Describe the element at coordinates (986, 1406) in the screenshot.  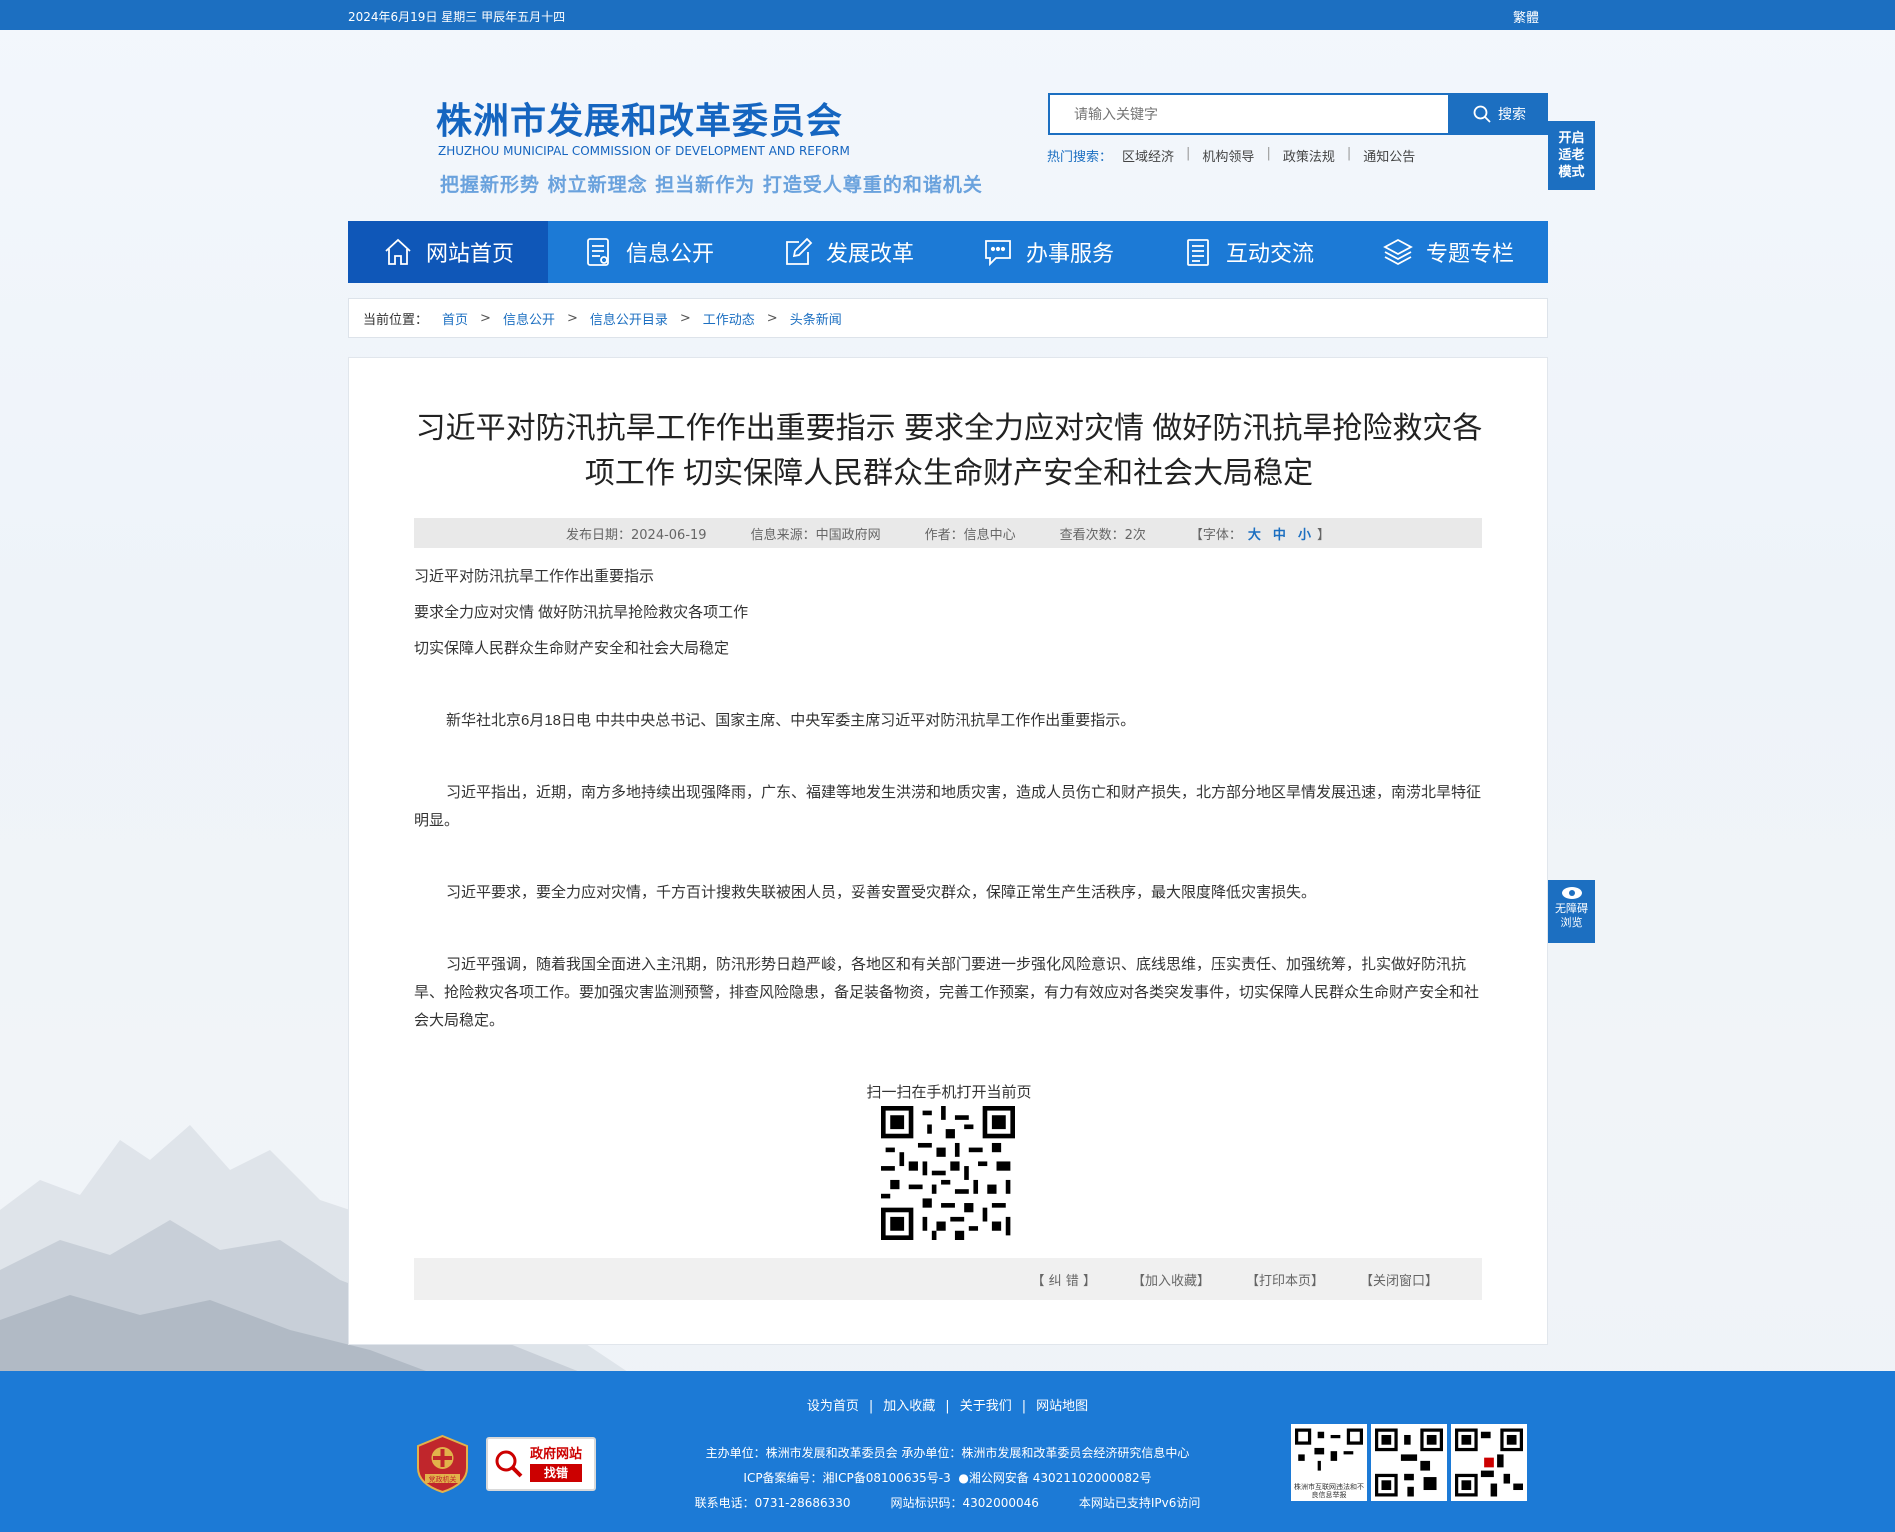
I see `footer-about-us: 关于我们` at that location.